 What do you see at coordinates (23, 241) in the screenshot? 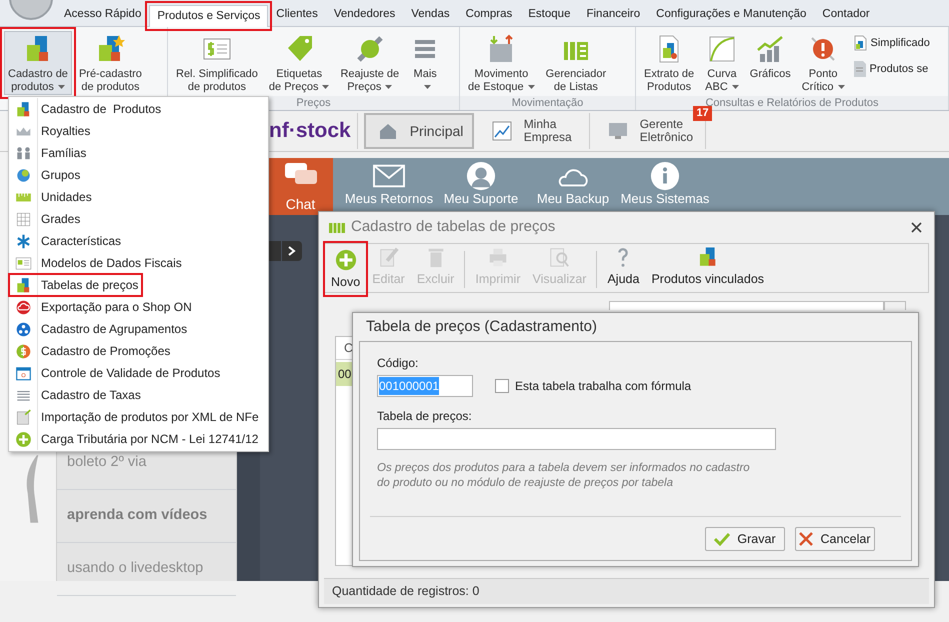
I see `asterisk-icon` at bounding box center [23, 241].